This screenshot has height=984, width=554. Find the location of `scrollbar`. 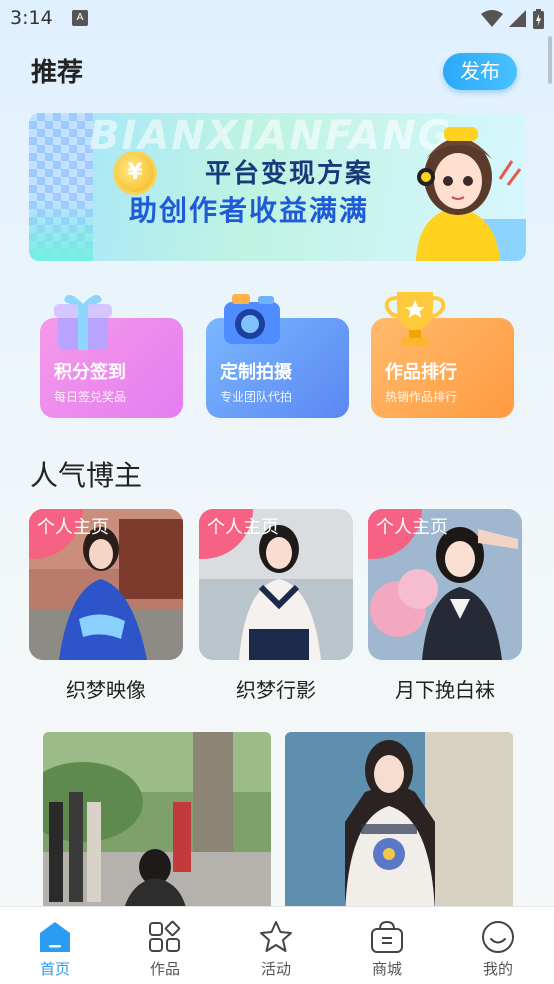

scrollbar is located at coordinates (550, 60).